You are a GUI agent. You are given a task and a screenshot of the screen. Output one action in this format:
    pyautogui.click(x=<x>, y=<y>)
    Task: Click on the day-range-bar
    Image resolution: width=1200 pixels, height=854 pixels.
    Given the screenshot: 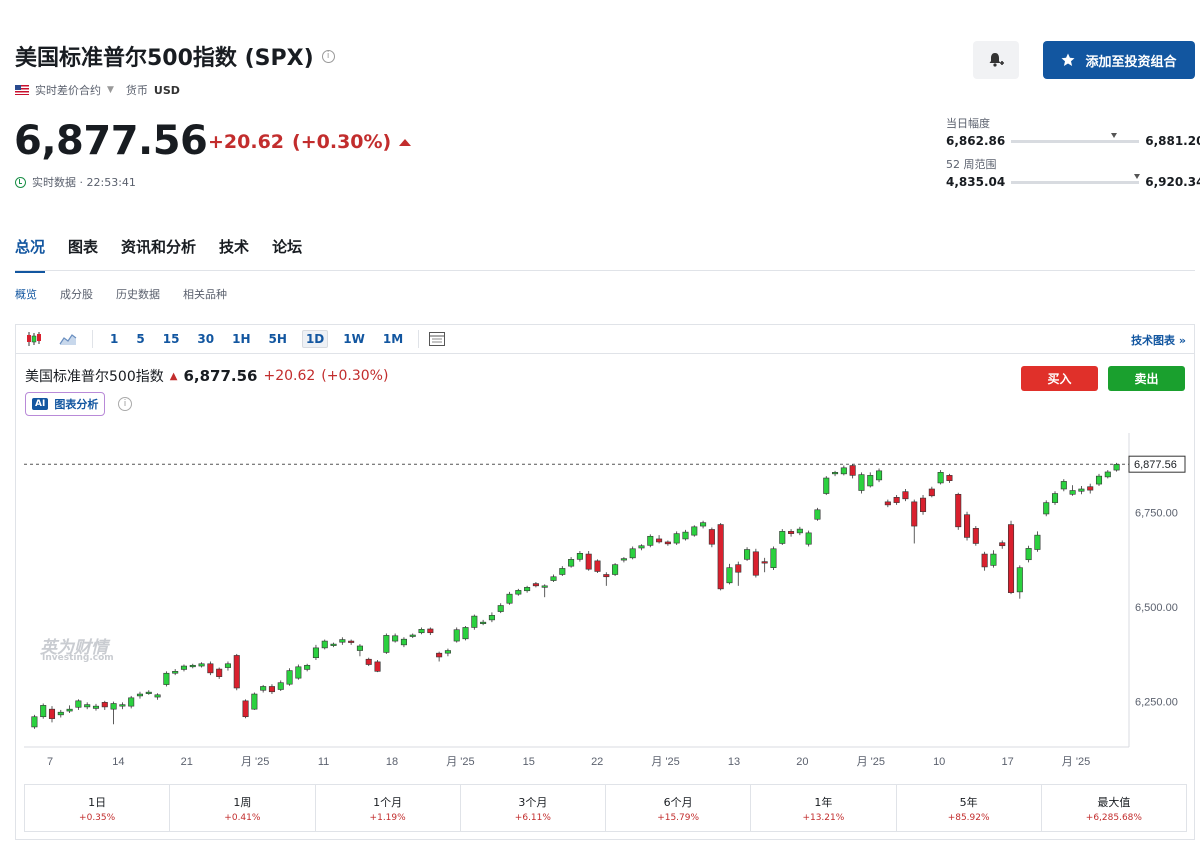 What is the action you would take?
    pyautogui.click(x=1075, y=137)
    